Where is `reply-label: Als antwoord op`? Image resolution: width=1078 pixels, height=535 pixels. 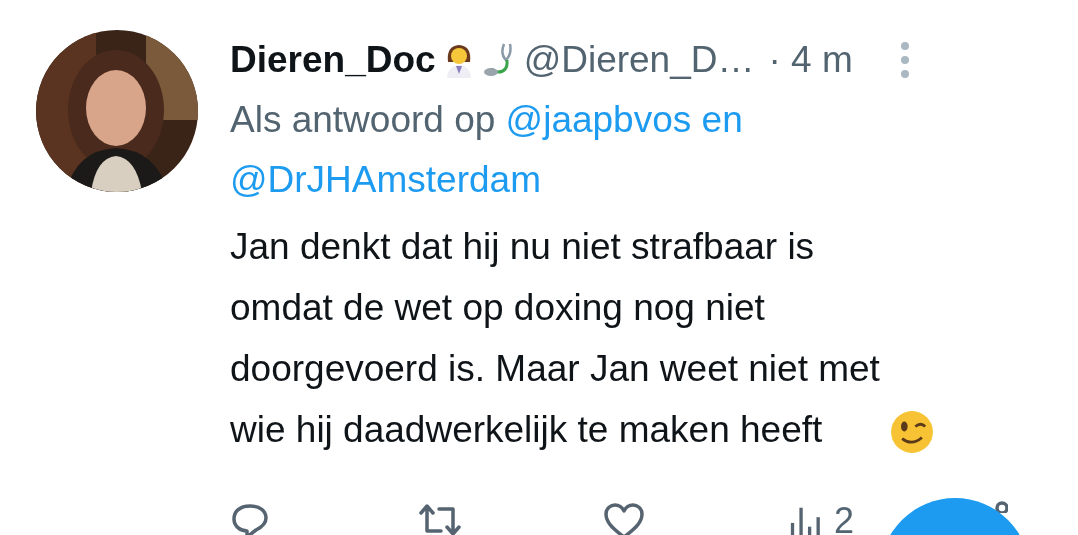 reply-label: Als antwoord op is located at coordinates (363, 119).